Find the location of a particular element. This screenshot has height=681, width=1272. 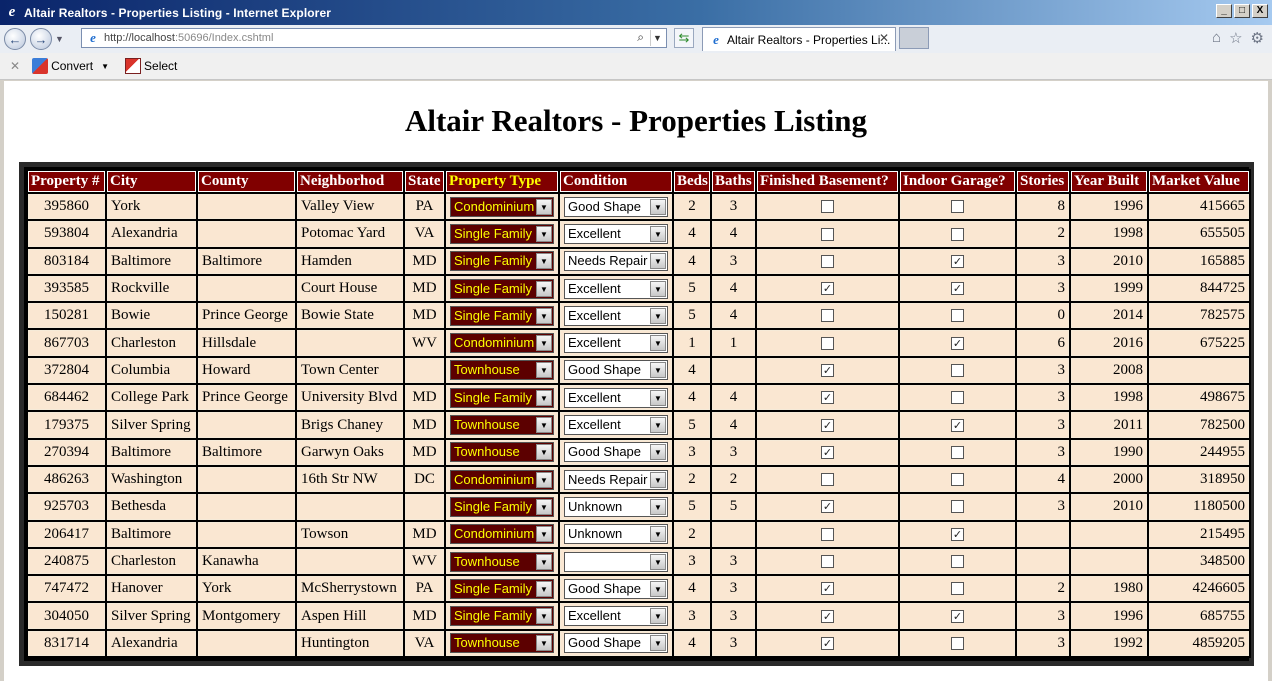

minimize-button: _ is located at coordinates (1224, 11).